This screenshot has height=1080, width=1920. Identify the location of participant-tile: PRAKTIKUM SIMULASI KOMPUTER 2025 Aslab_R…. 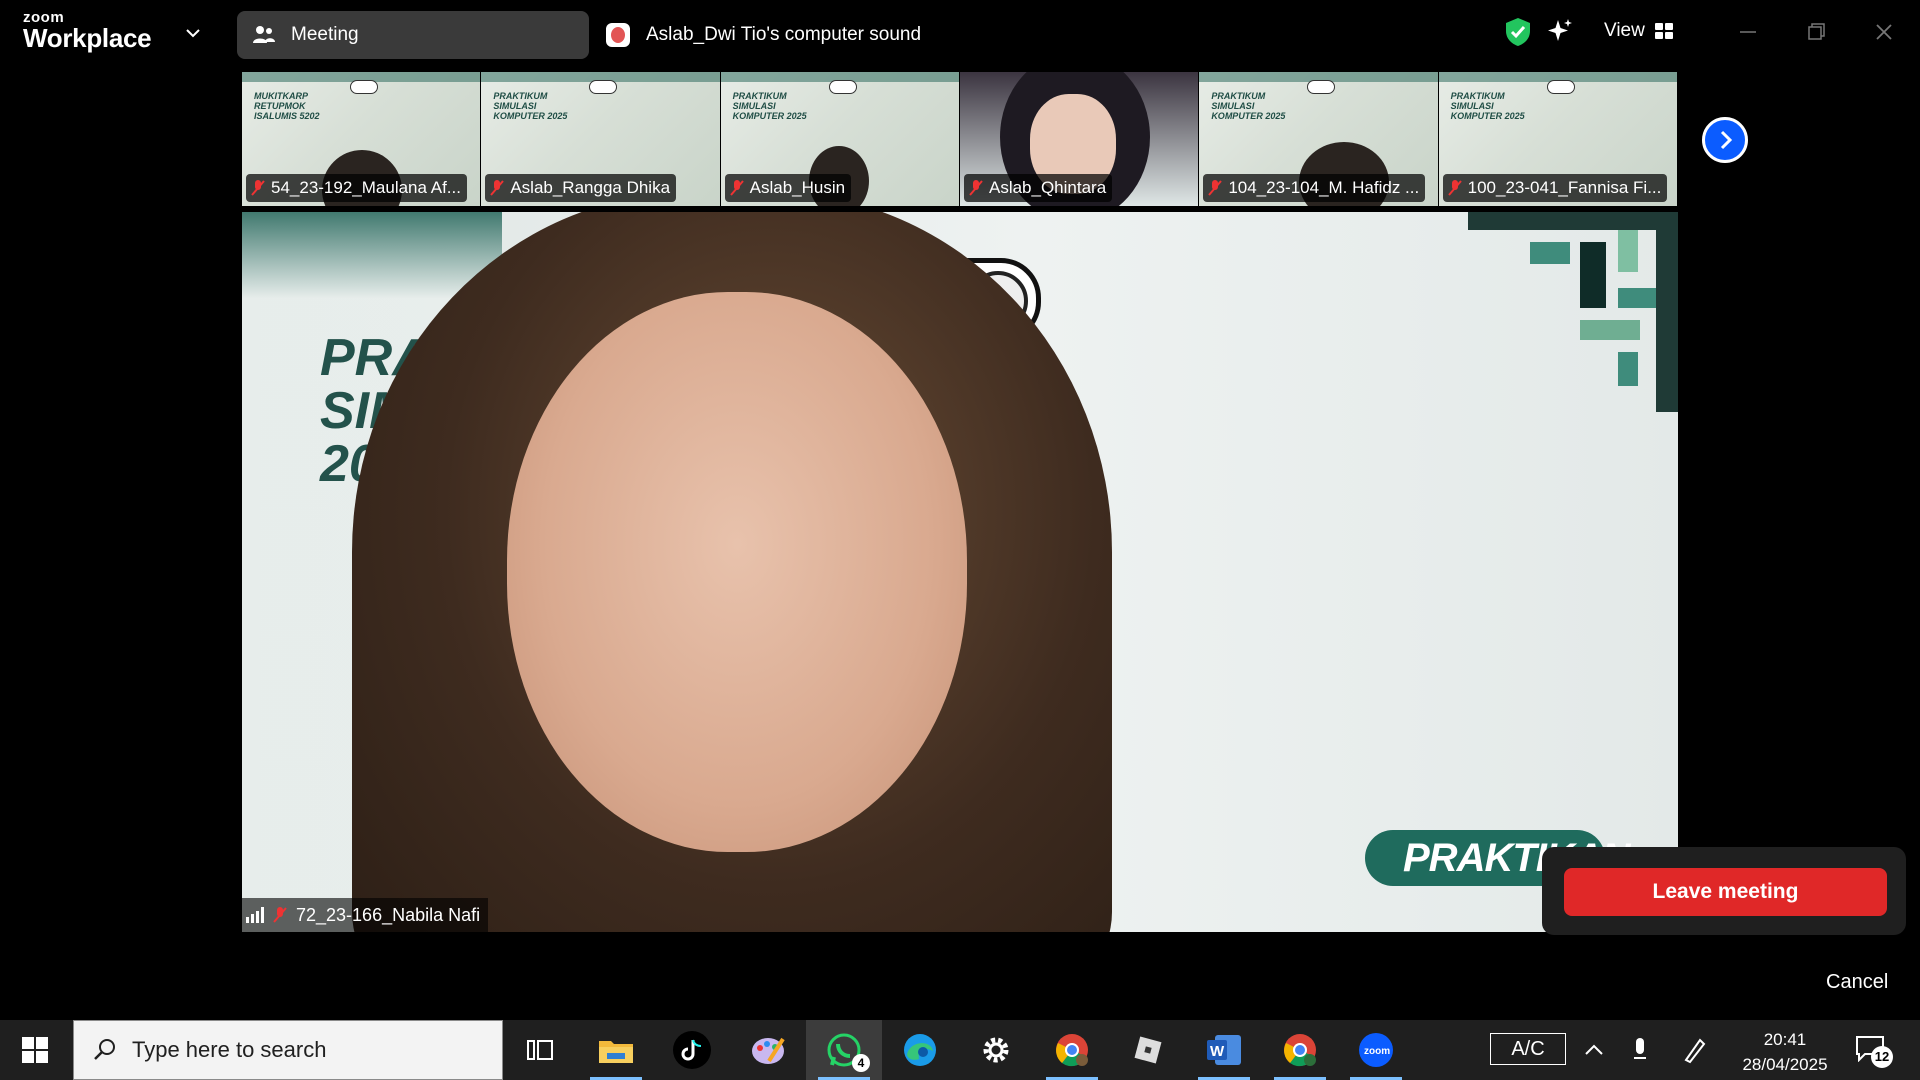
(601, 139).